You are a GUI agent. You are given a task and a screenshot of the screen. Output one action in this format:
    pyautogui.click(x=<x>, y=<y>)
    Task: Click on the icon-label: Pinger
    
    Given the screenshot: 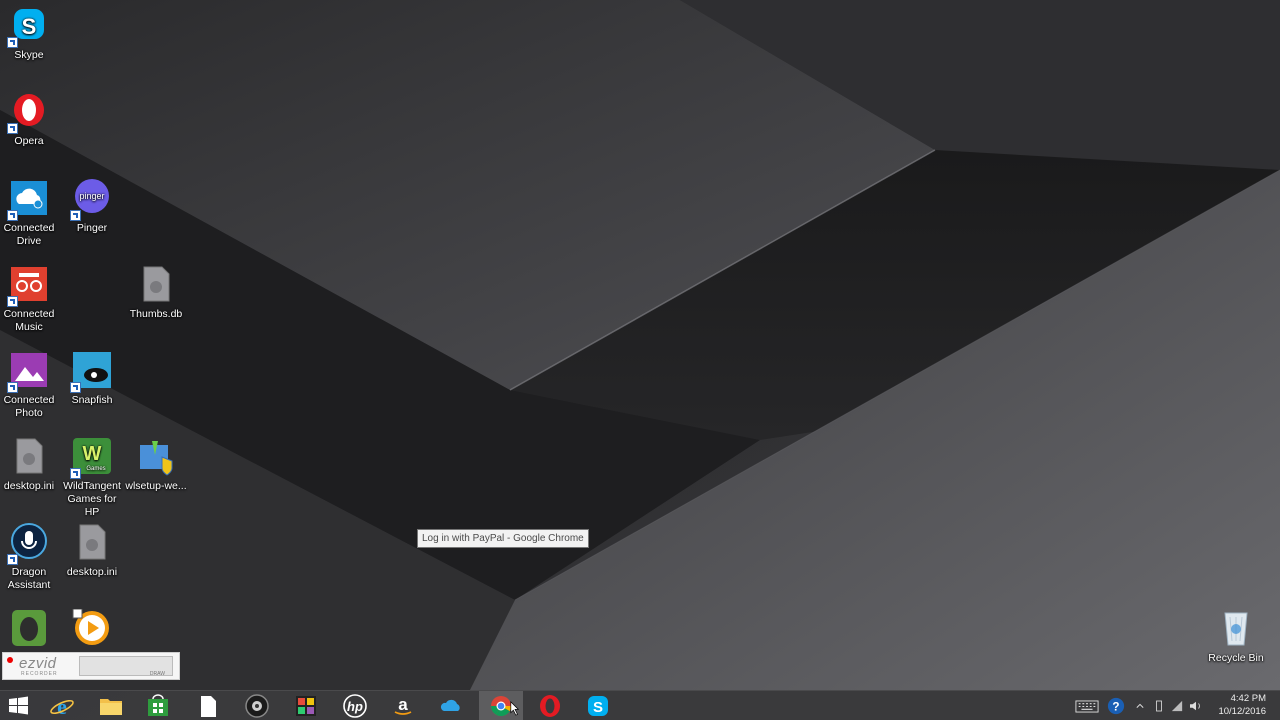 What is the action you would take?
    pyautogui.click(x=92, y=228)
    